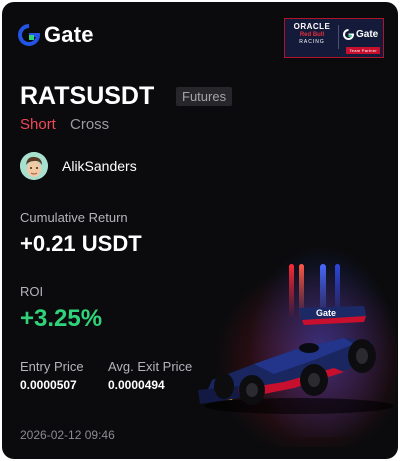 The image size is (400, 461). I want to click on sponsor-line3: RACING, so click(312, 42).